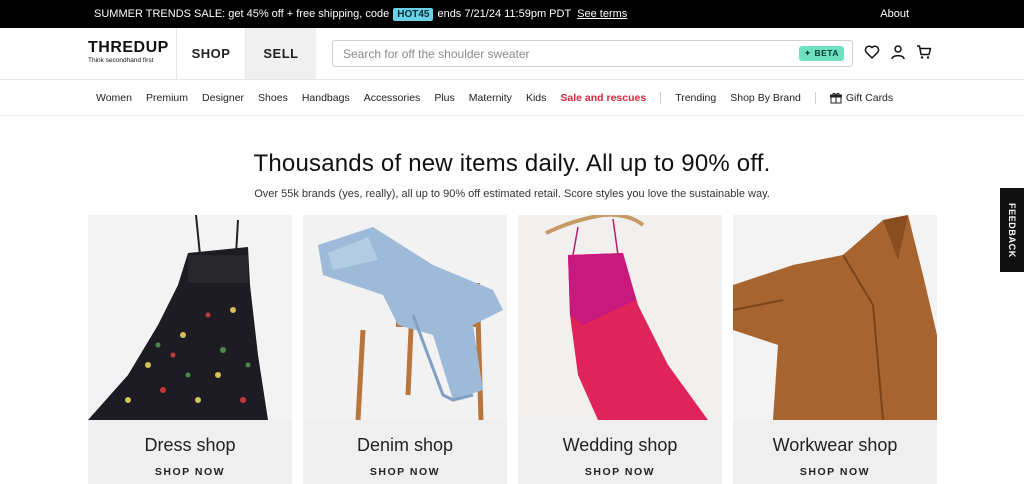 This screenshot has width=1024, height=484. Describe the element at coordinates (695, 98) in the screenshot. I see `nav-trending: Trending` at that location.